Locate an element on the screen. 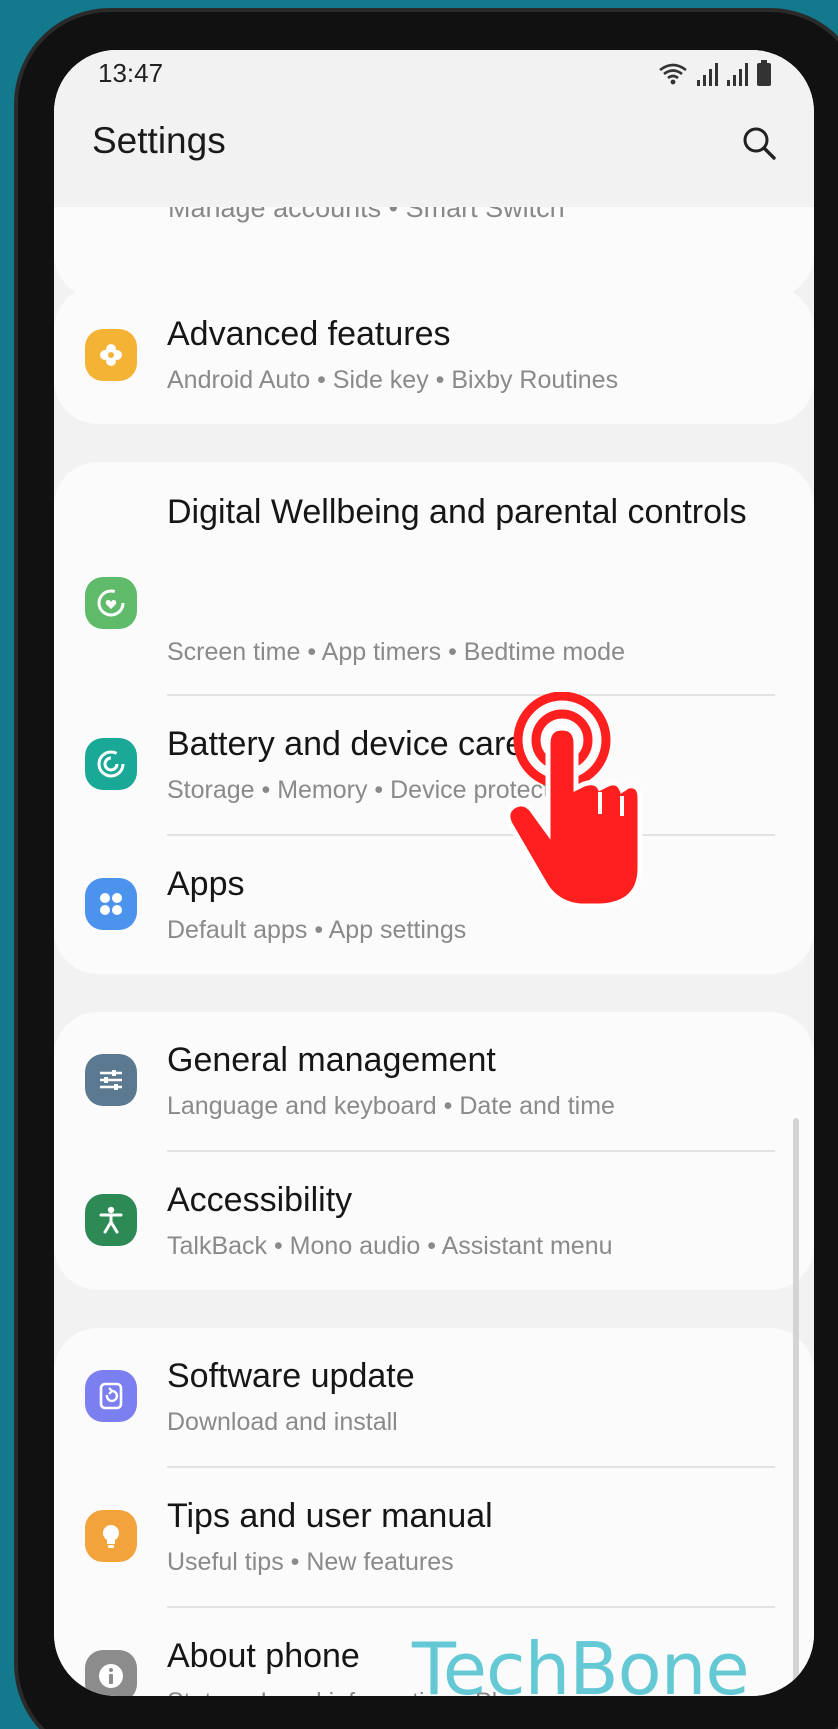 This screenshot has height=1729, width=838. search-button is located at coordinates (759, 145).